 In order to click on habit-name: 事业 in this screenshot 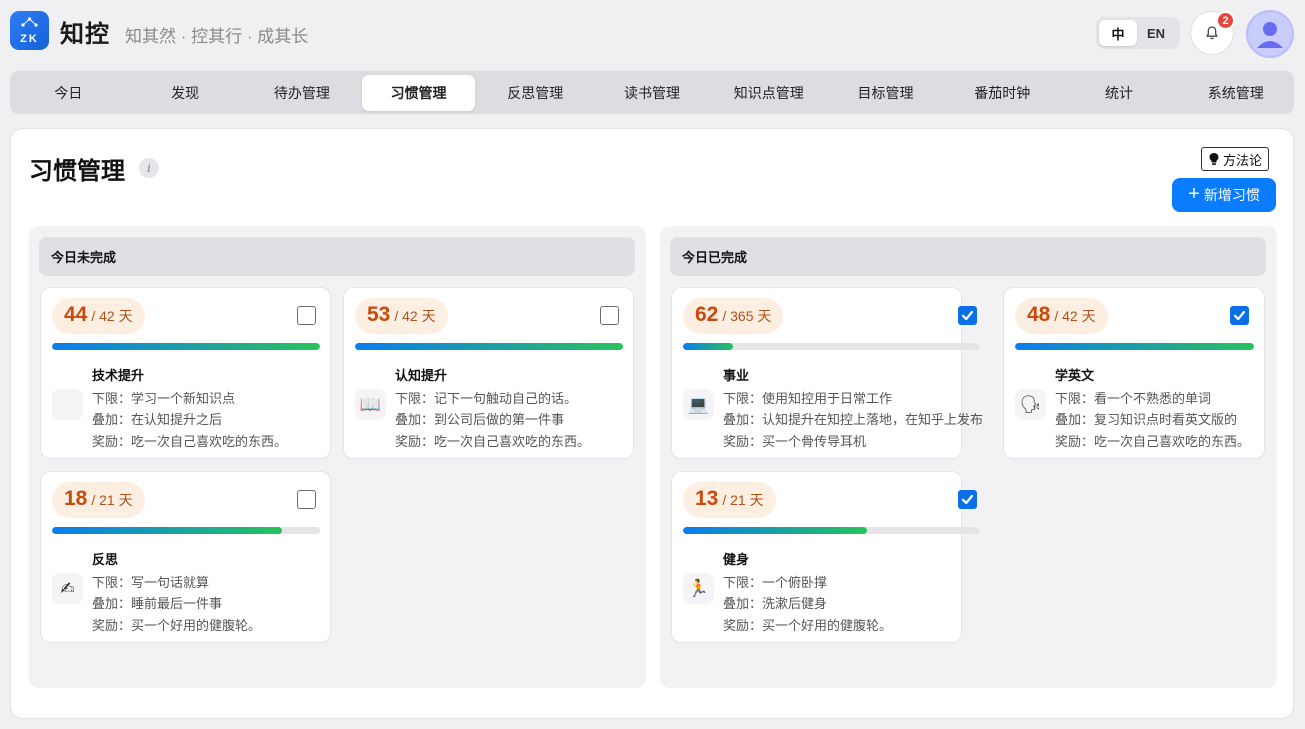, I will do `click(736, 375)`.